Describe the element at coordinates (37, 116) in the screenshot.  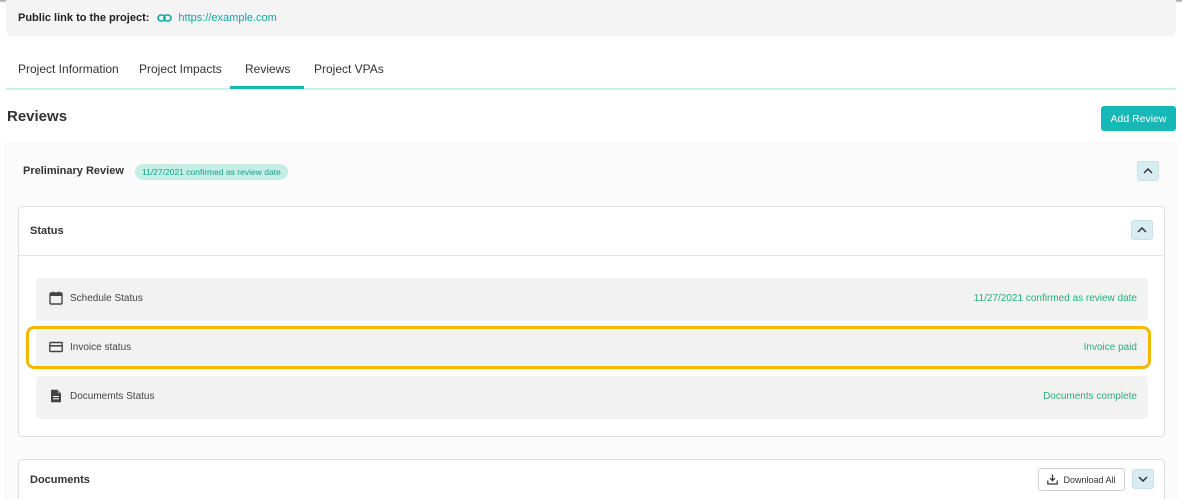
I see `page-title: Reviews` at that location.